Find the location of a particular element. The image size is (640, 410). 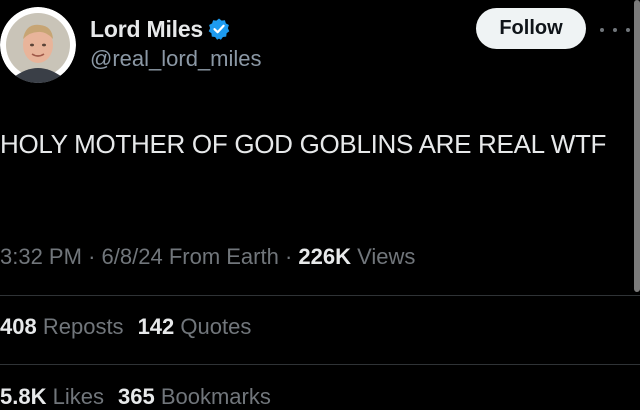

reposts-label: Reposts is located at coordinates (83, 326).